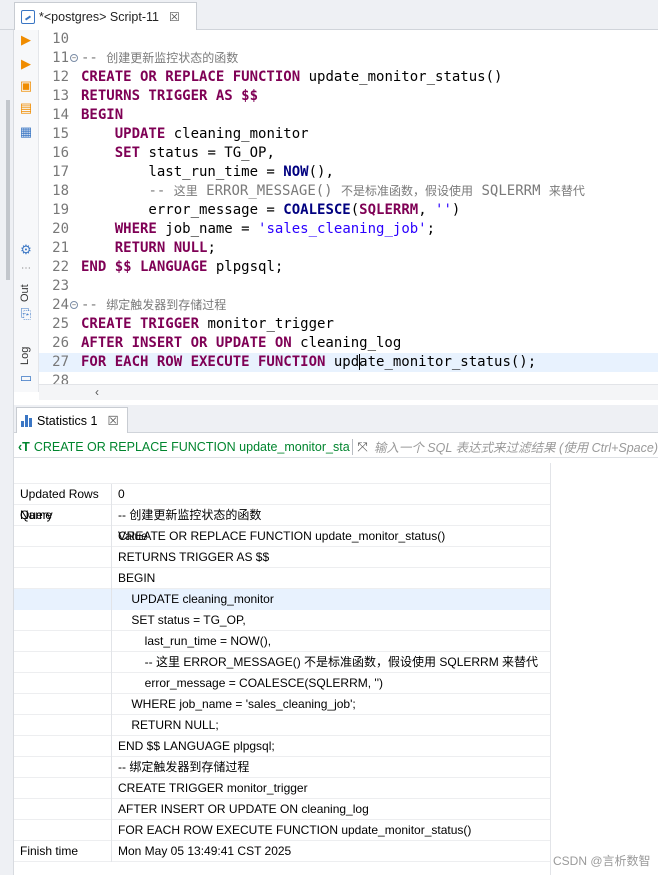 This screenshot has width=658, height=875. I want to click on line-number: 26, so click(60, 343).